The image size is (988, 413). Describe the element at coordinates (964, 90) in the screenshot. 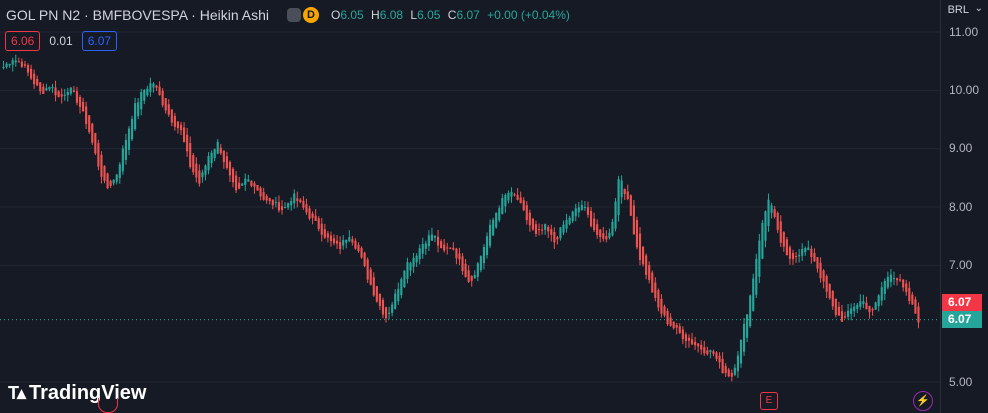

I see `axis-tick: 10.00` at that location.